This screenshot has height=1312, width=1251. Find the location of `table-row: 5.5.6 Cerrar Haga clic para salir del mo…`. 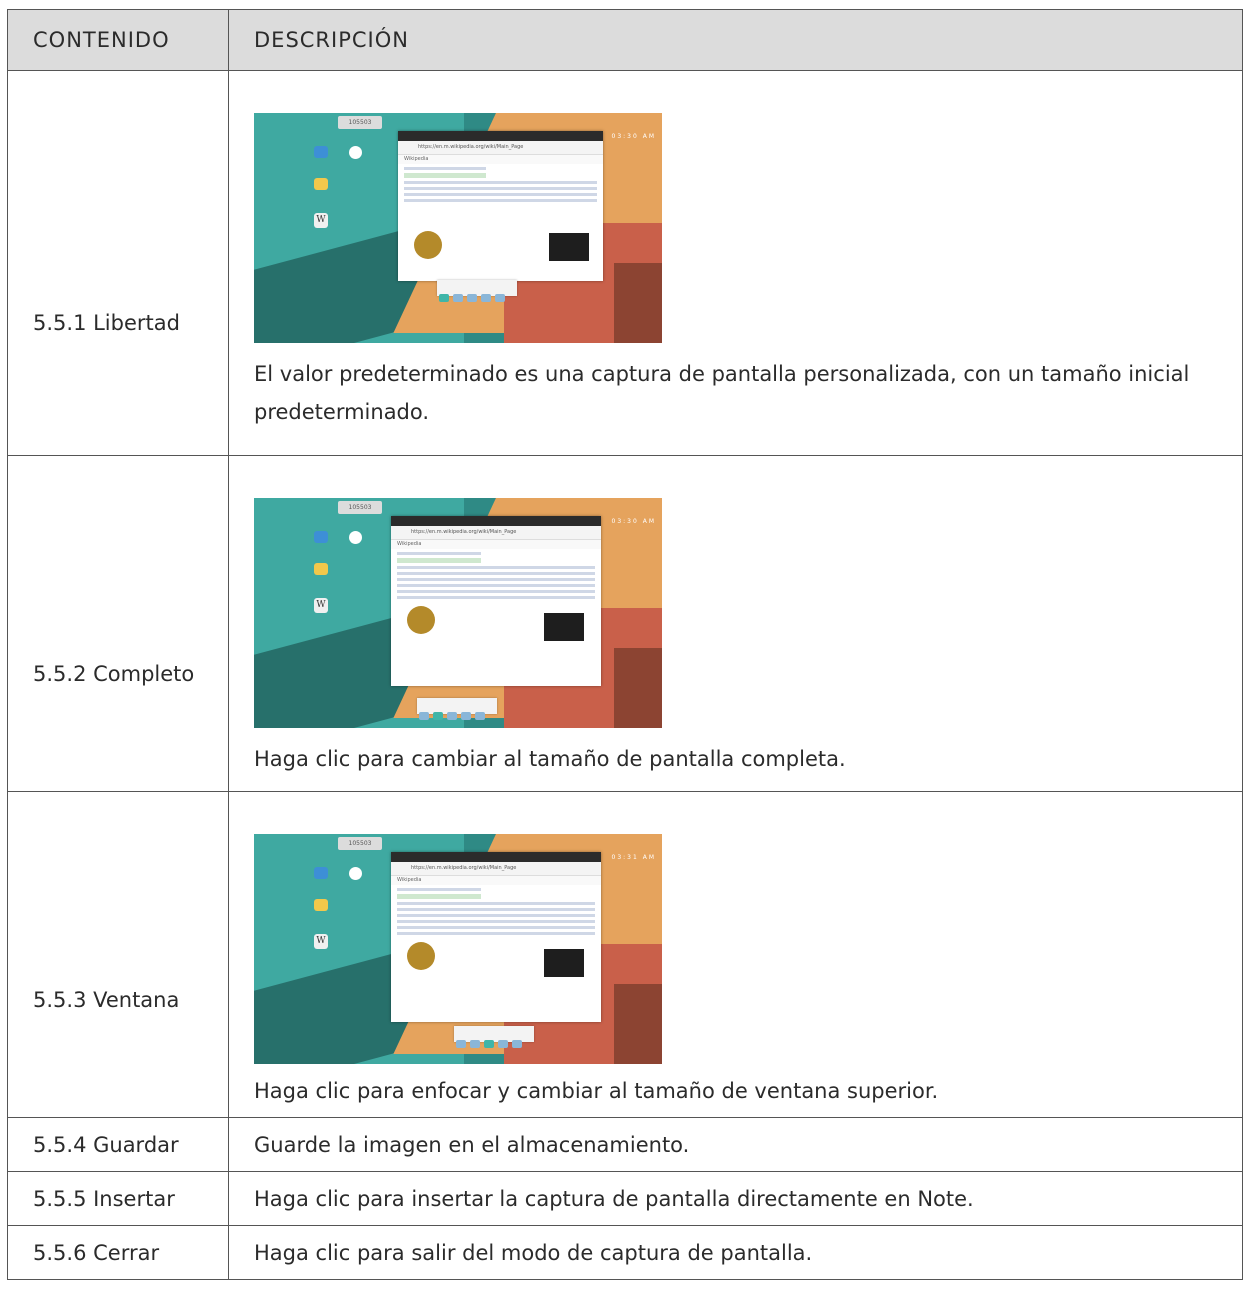

table-row: 5.5.6 Cerrar Haga clic para salir del mo… is located at coordinates (625, 1252).